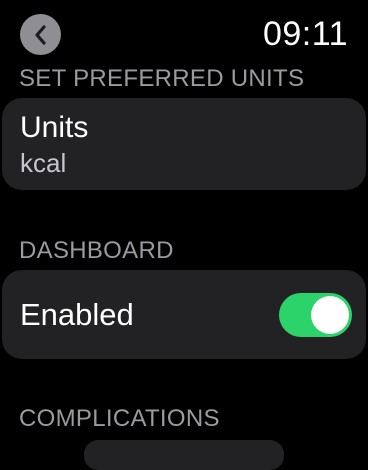 The image size is (368, 470). I want to click on toggle-knob, so click(330, 315).